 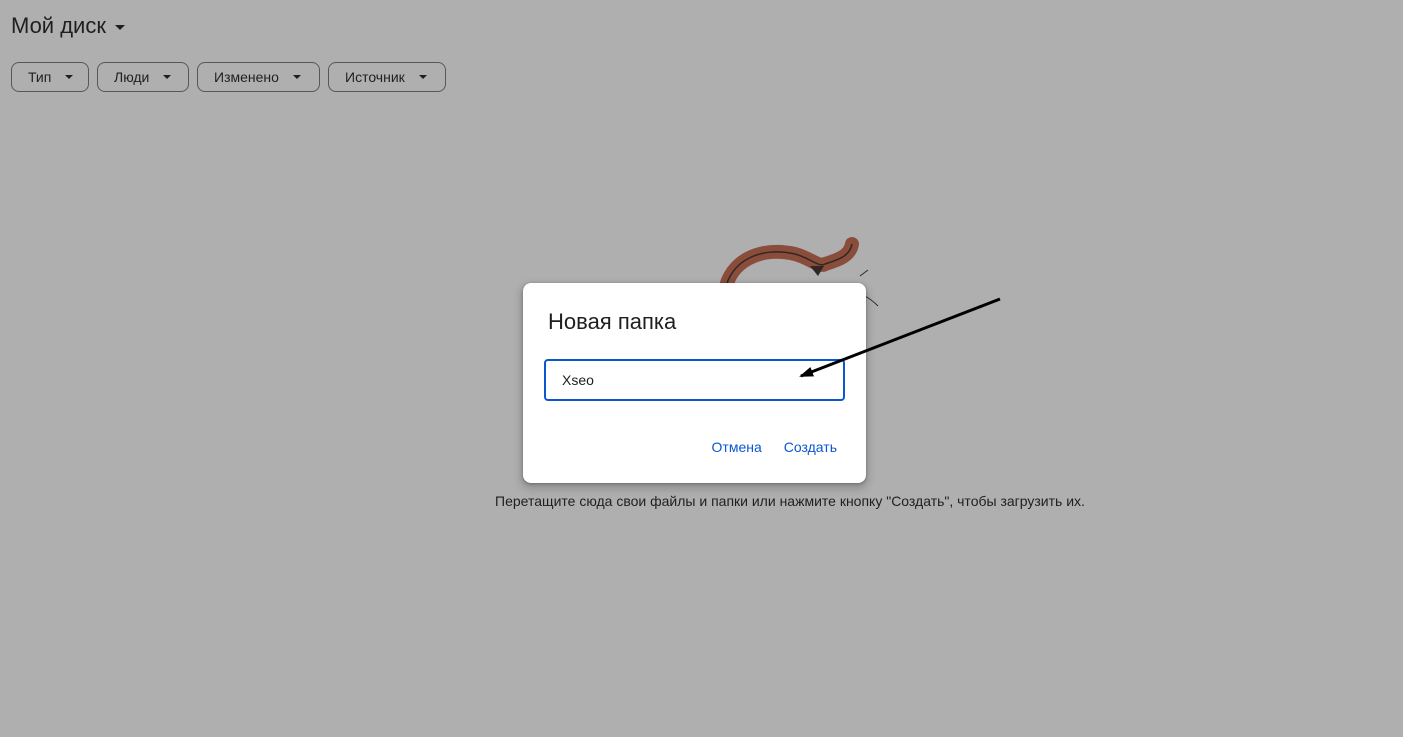 What do you see at coordinates (810, 447) in the screenshot?
I see `create-button: Создать` at bounding box center [810, 447].